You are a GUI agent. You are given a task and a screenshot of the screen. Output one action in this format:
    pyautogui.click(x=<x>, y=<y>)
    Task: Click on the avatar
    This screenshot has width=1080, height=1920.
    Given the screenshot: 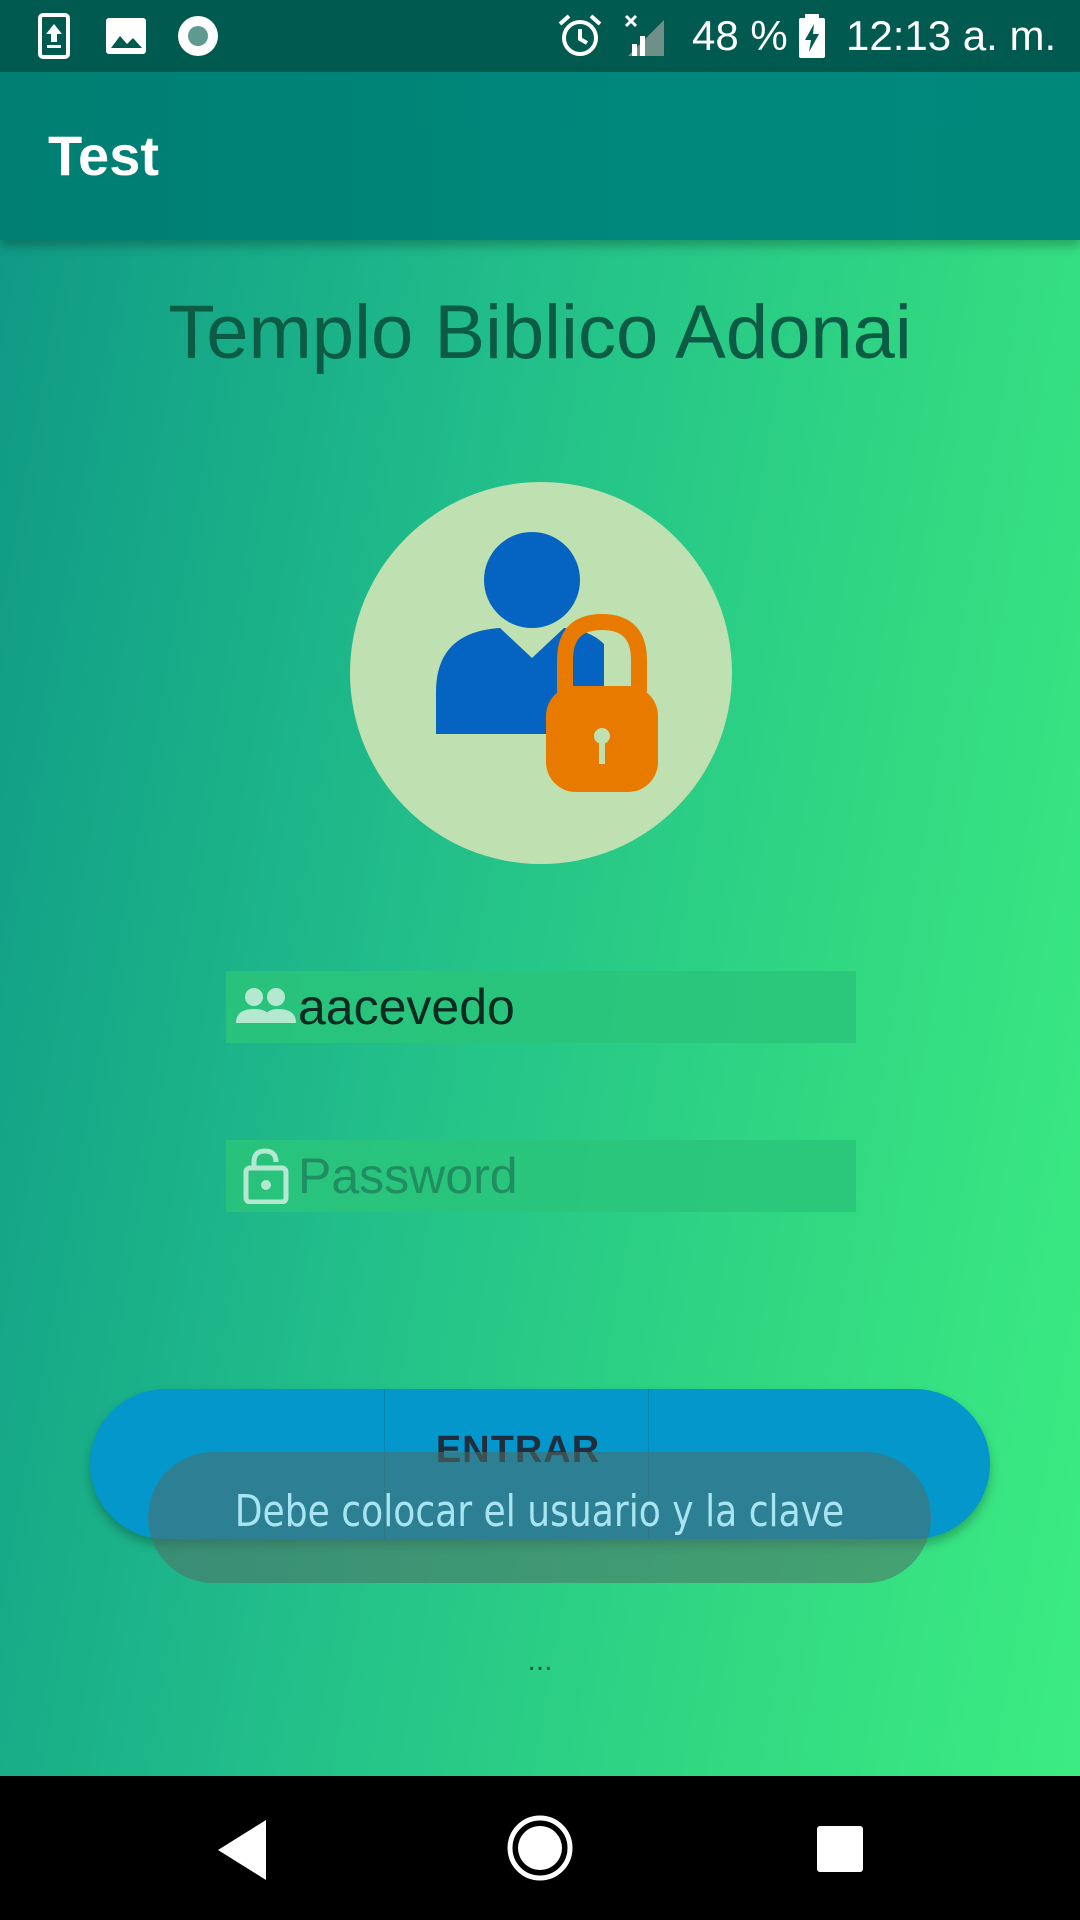 What is the action you would take?
    pyautogui.click(x=541, y=673)
    